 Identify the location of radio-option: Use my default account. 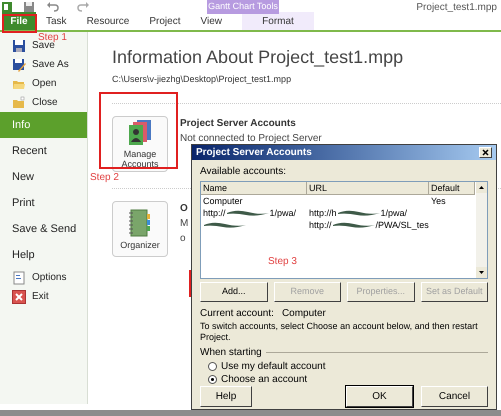
(348, 366).